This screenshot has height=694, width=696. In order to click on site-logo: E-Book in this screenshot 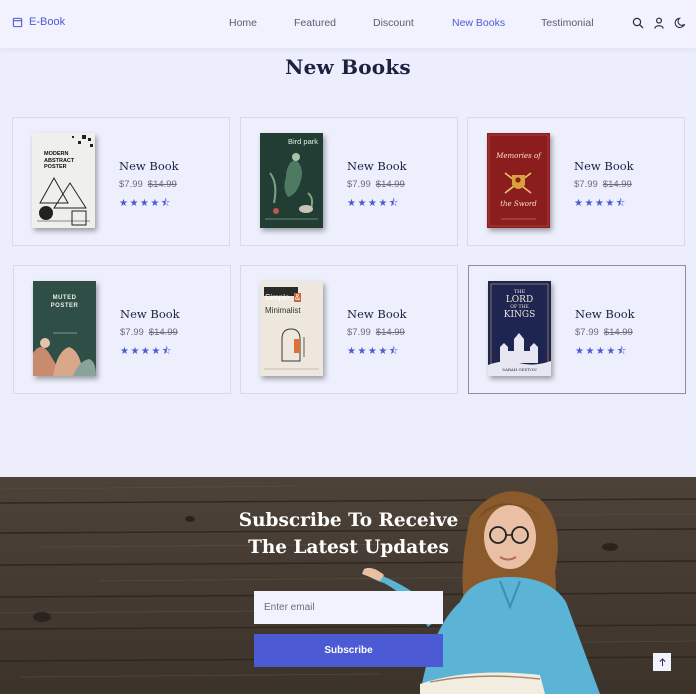, I will do `click(38, 22)`.